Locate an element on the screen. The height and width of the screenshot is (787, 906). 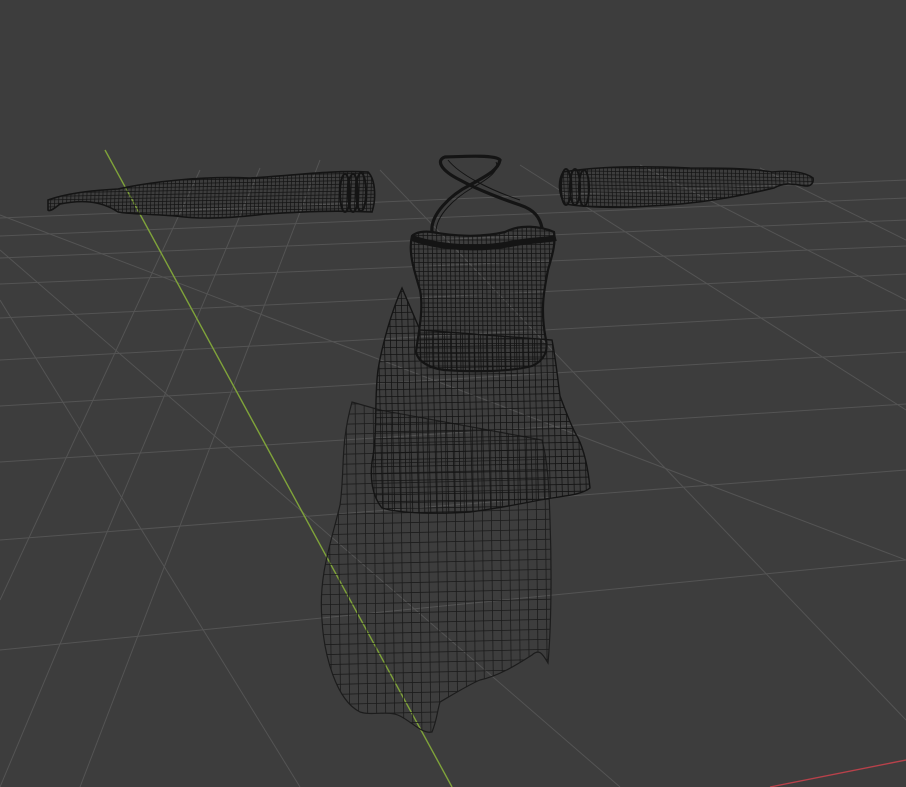
halter-neck-strap is located at coordinates (487, 193).